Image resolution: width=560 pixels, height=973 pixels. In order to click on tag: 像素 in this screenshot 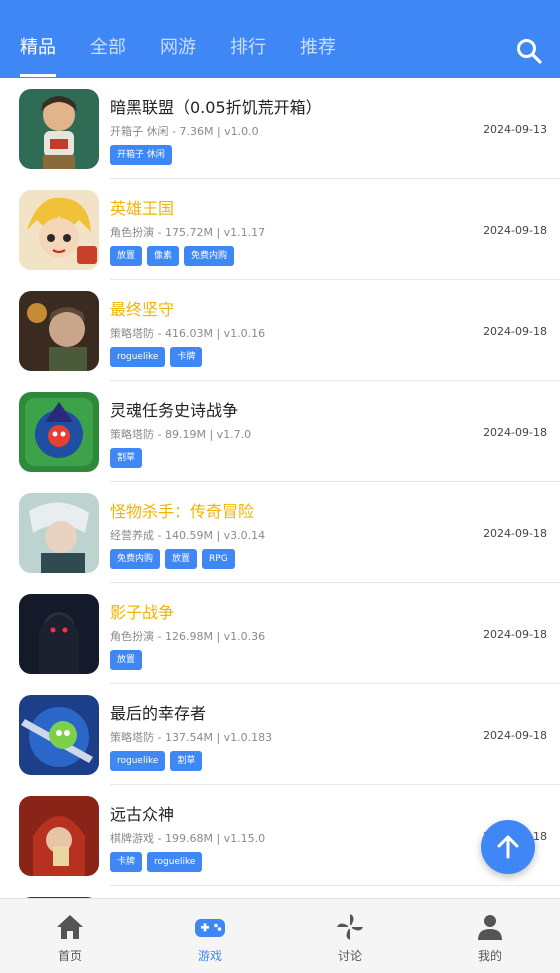, I will do `click(163, 256)`.